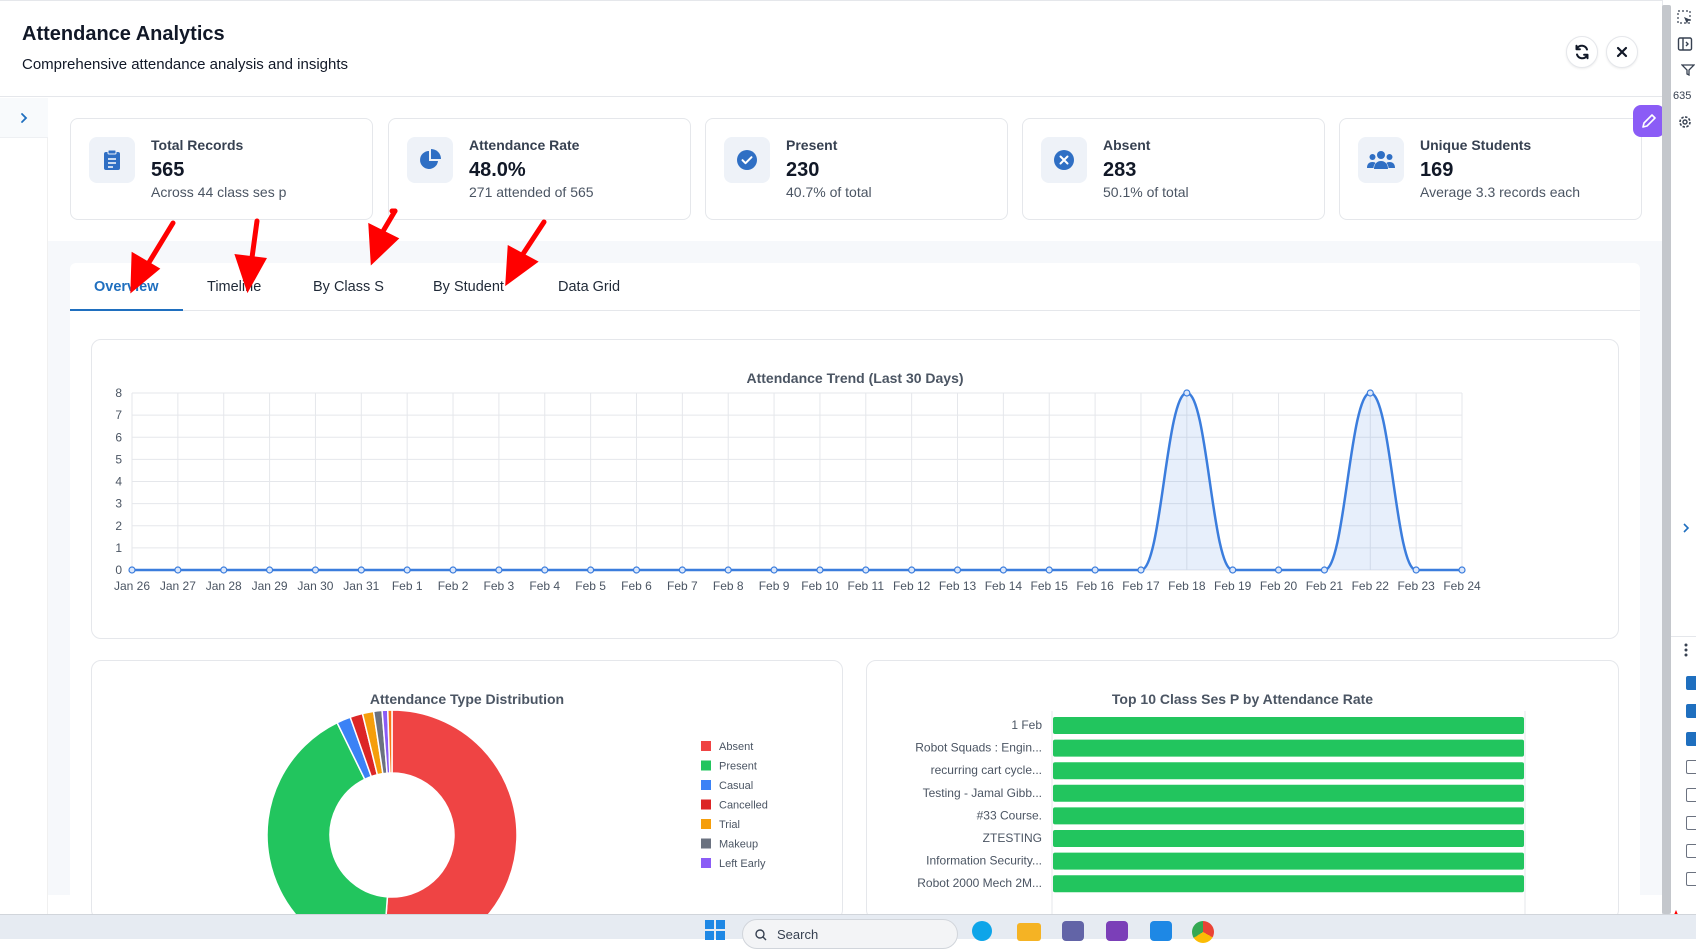 The image size is (1696, 949). I want to click on x-tick-label: Feb 21, so click(1325, 586).